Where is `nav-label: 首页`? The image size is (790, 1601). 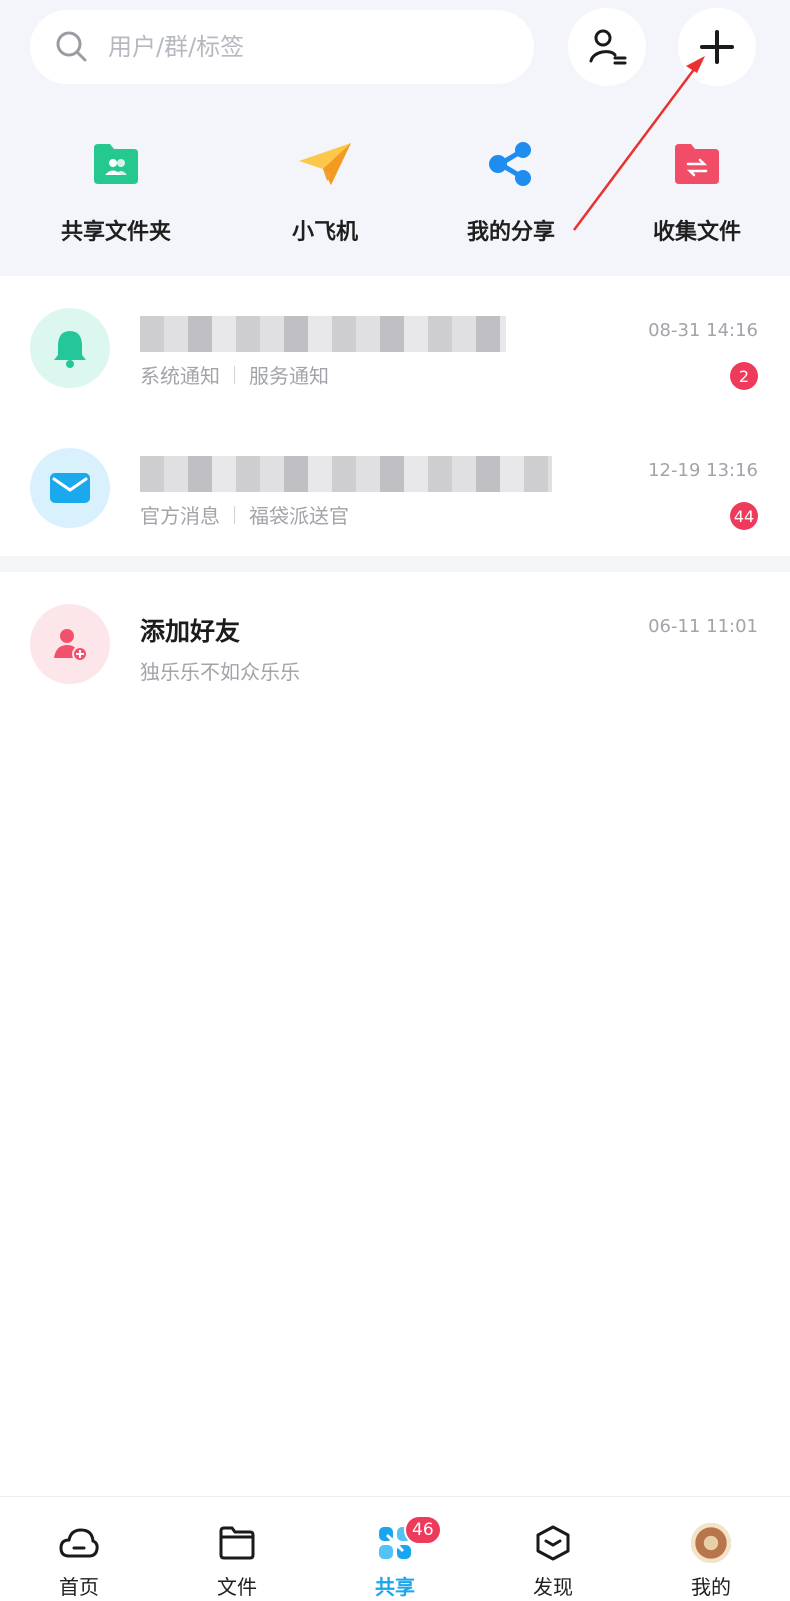
nav-label: 首页 is located at coordinates (79, 1587).